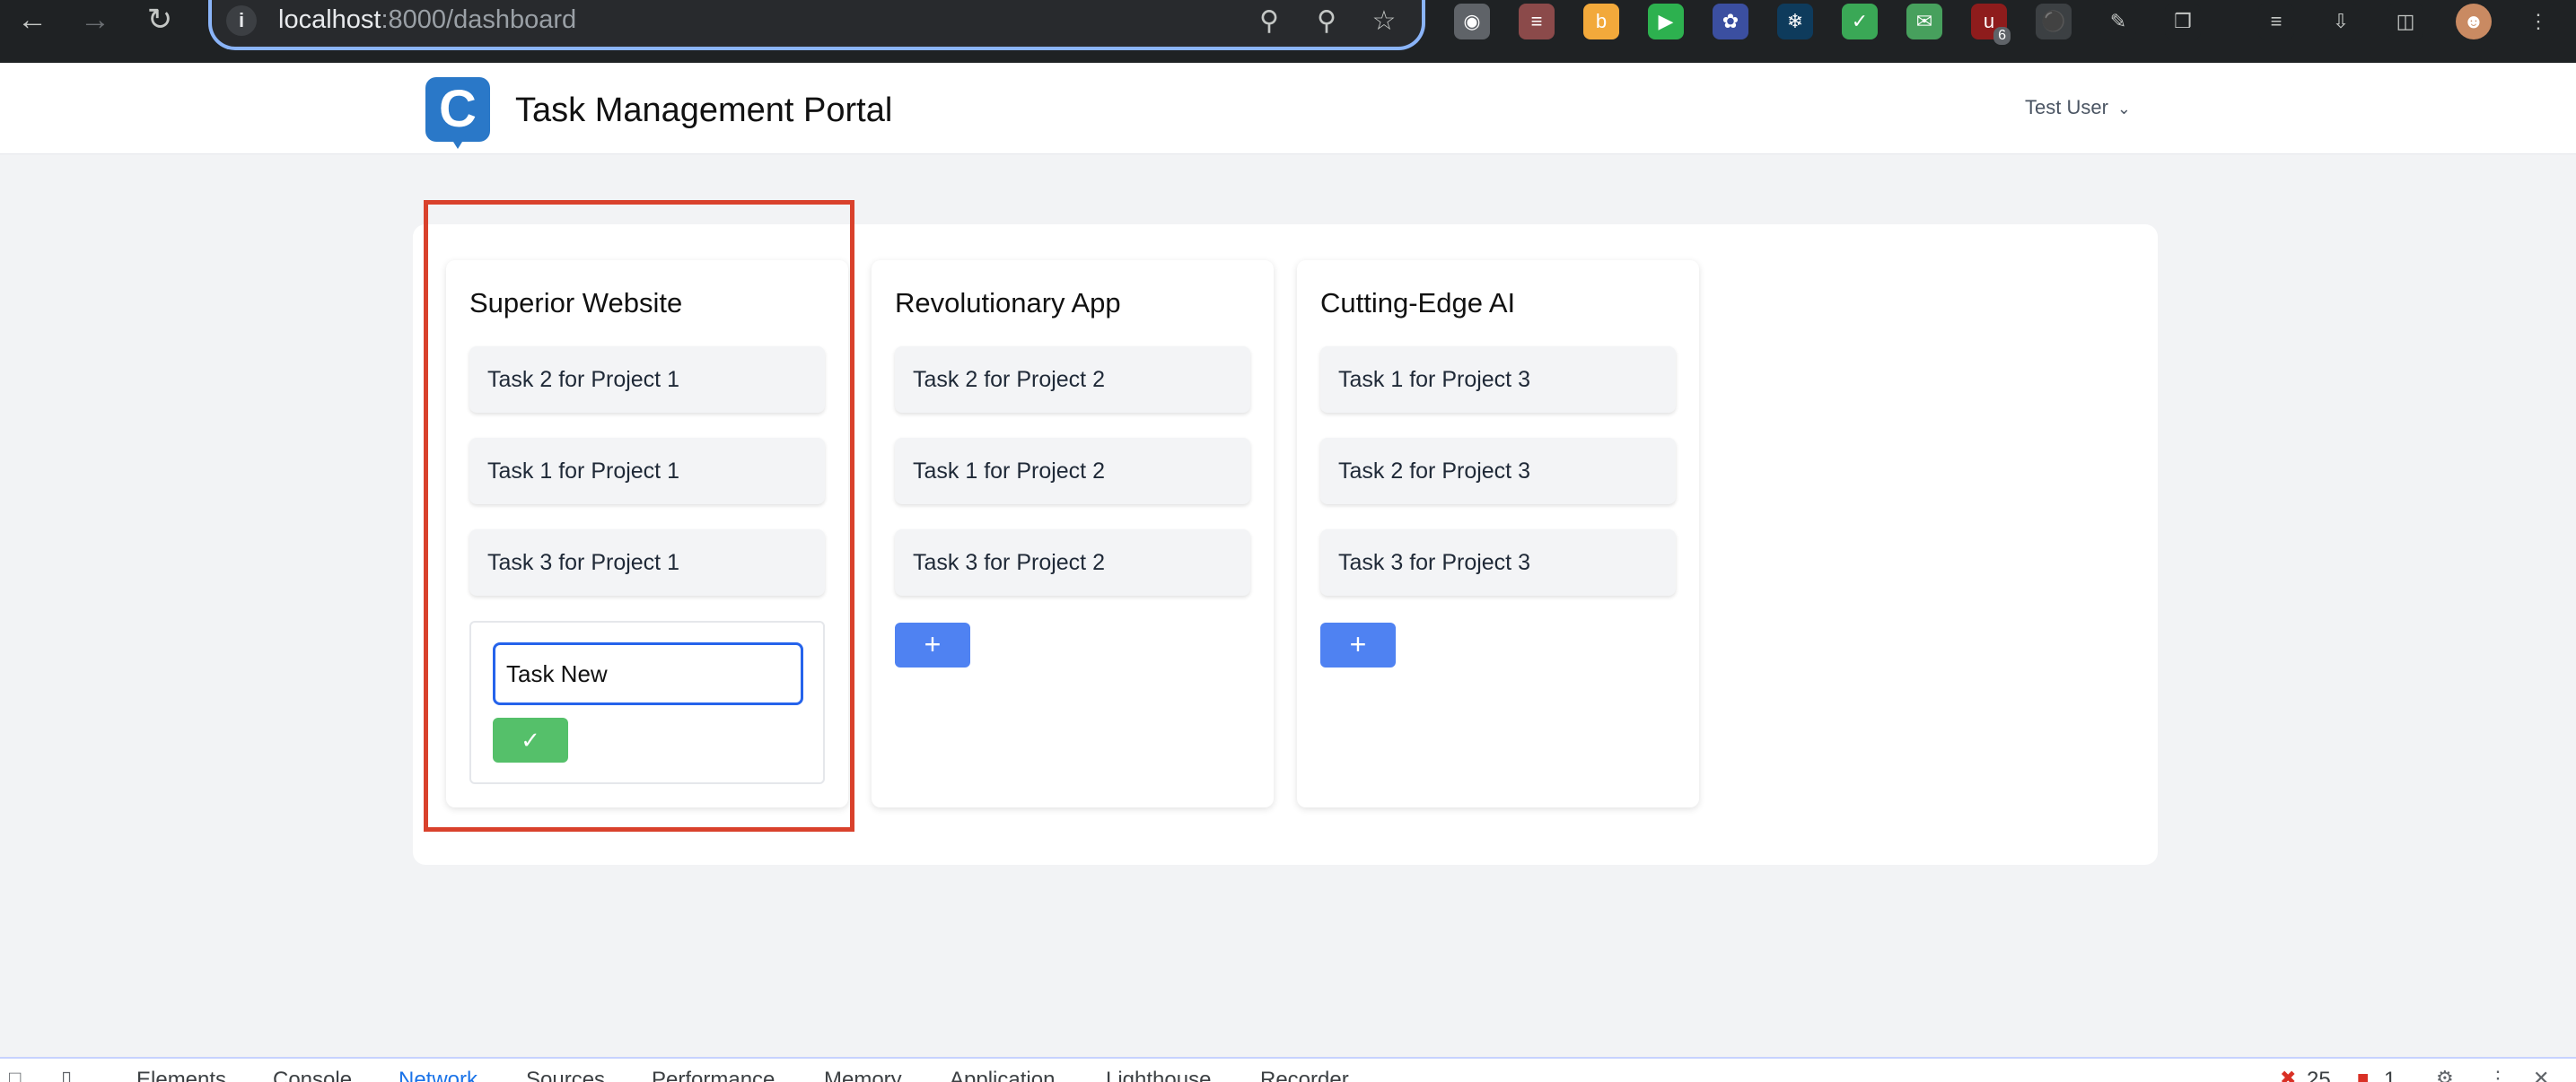  What do you see at coordinates (160, 19) in the screenshot?
I see `reload-icon: ↻` at bounding box center [160, 19].